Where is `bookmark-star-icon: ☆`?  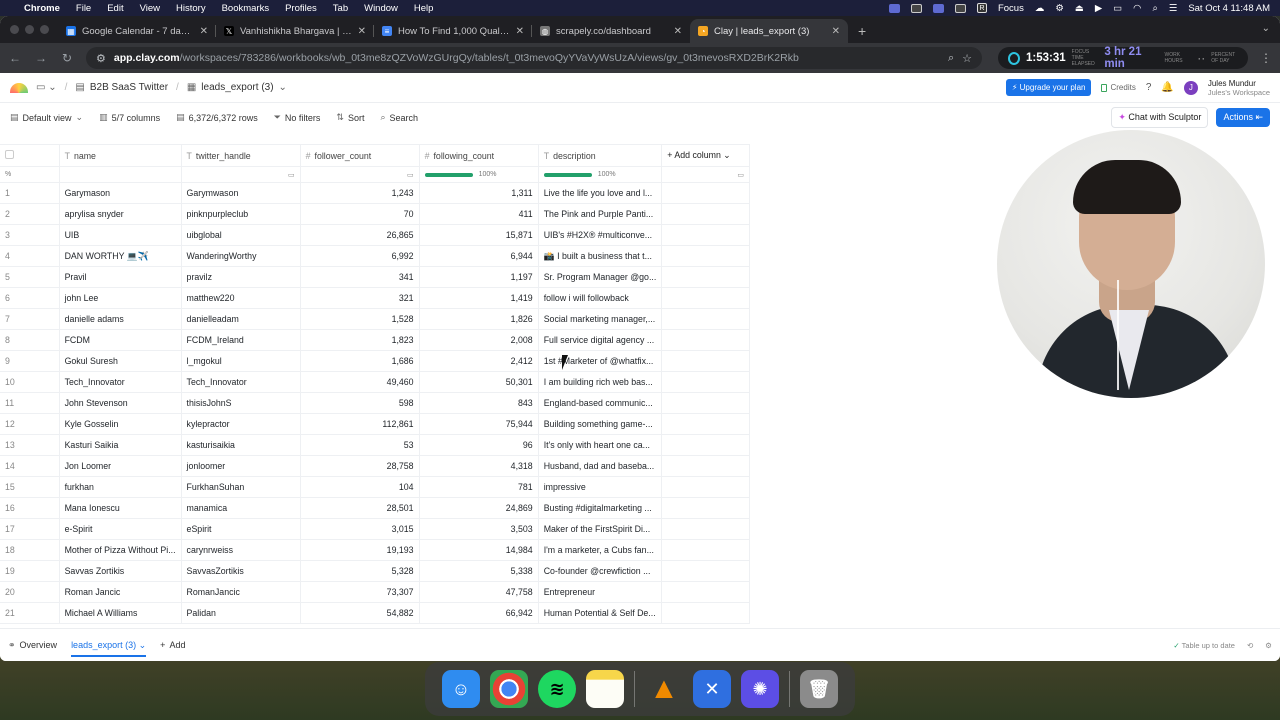
bookmark-star-icon: ☆ is located at coordinates (967, 58).